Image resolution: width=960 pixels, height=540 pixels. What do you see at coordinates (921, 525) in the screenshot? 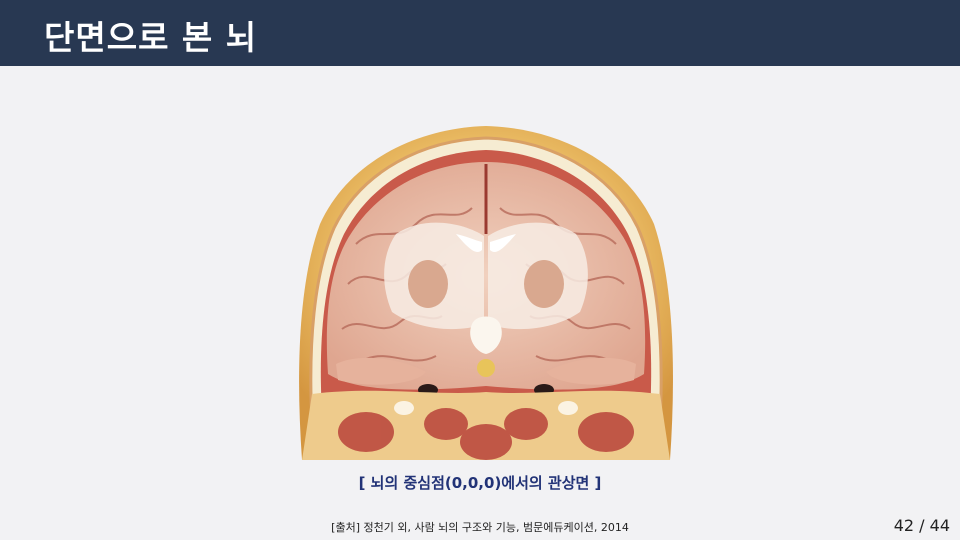
I see `page-number: 42 / 44` at bounding box center [921, 525].